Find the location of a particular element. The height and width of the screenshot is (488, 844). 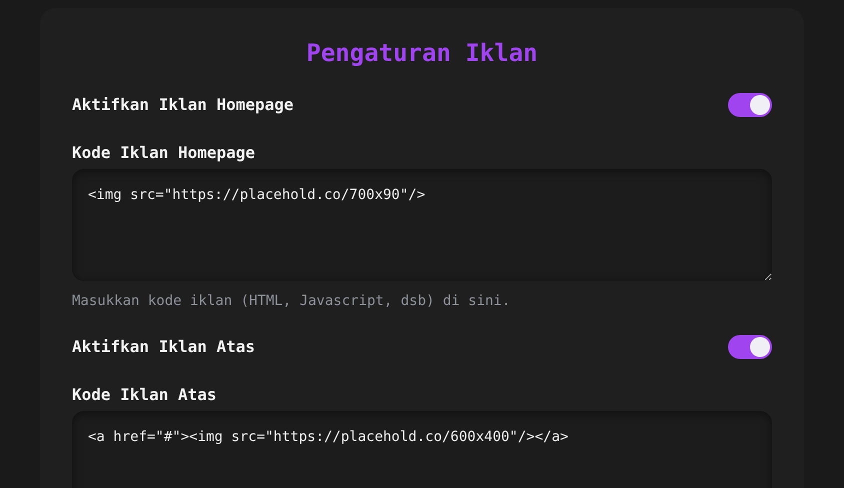

field-label: Kode Iklan Atas is located at coordinates (145, 395).